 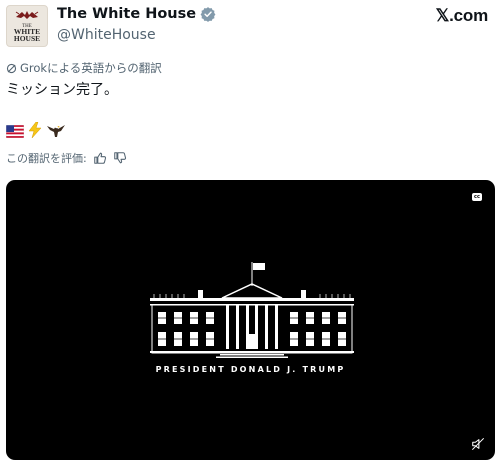 I want to click on translation-note: Grokによる英語からの翻訳, so click(x=84, y=68).